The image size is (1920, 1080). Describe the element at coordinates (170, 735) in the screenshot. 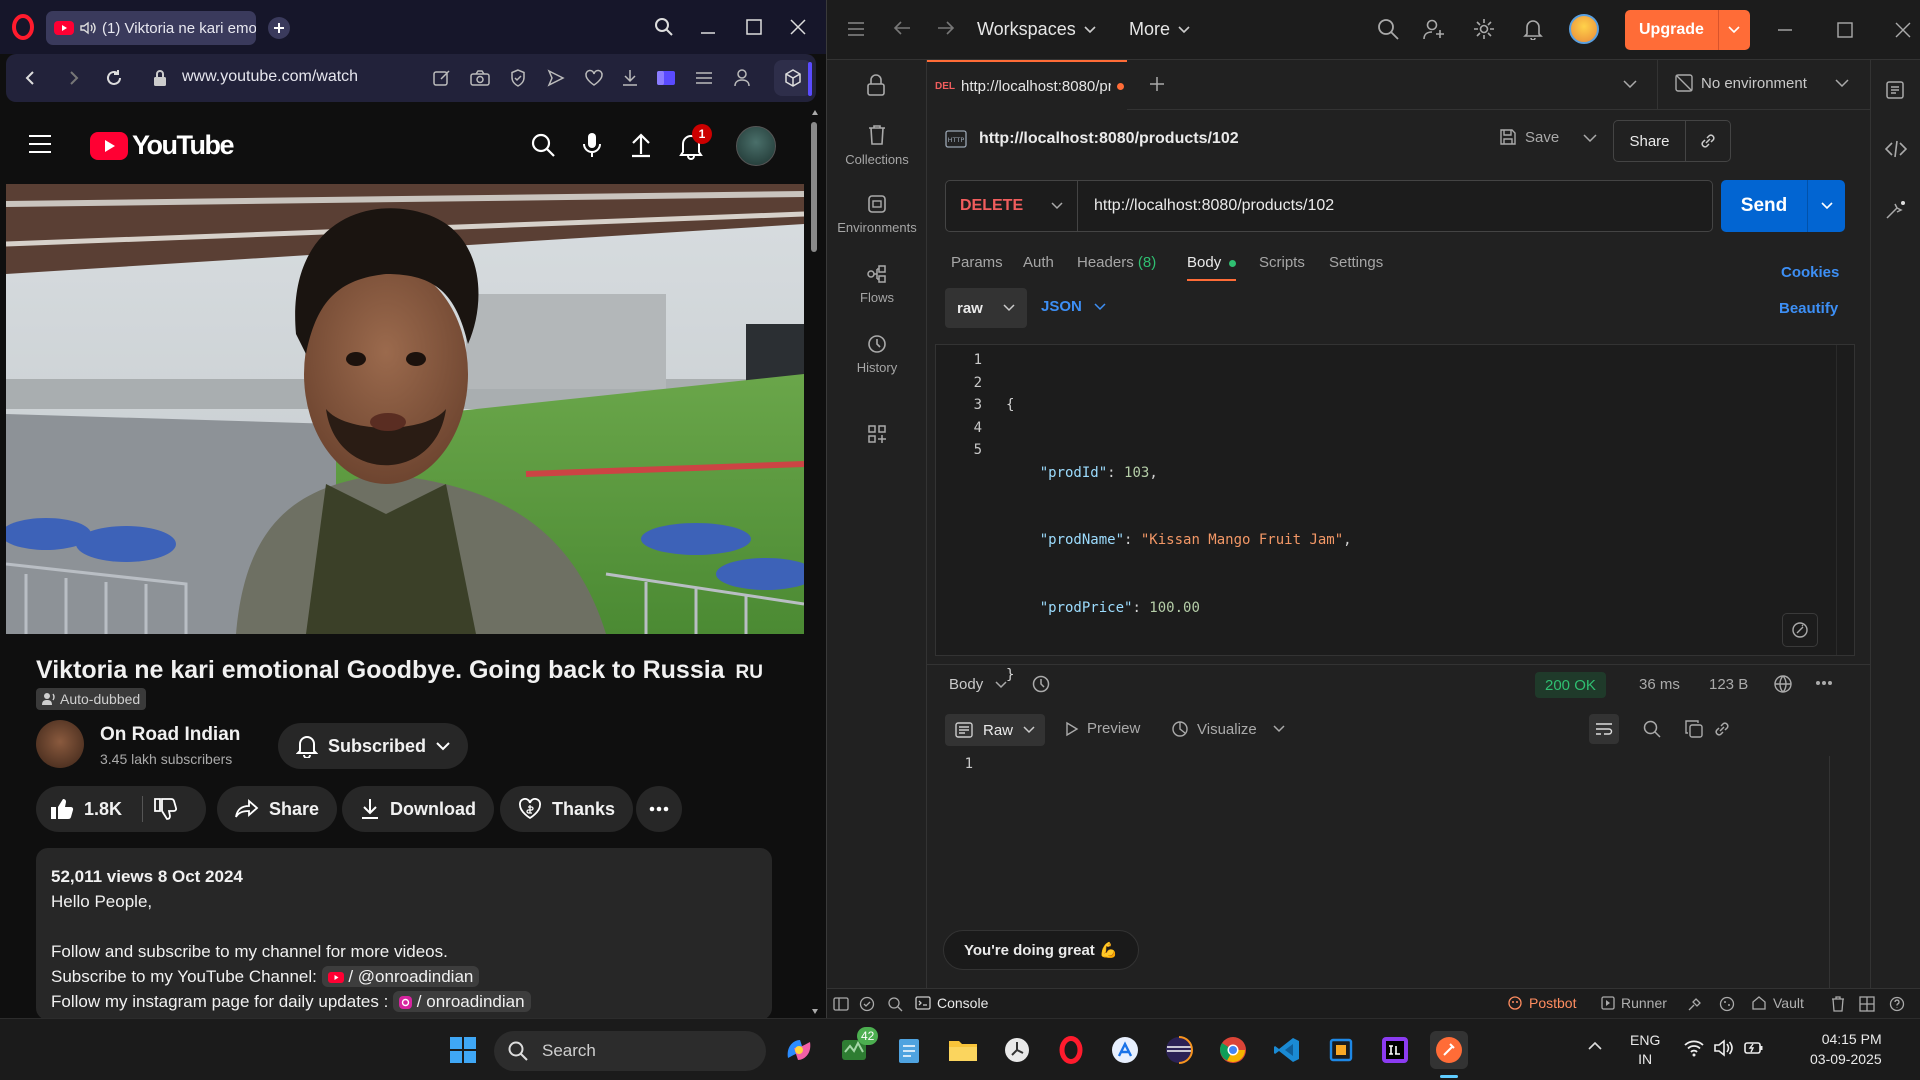

I see `channel-name: On Road Indian` at that location.